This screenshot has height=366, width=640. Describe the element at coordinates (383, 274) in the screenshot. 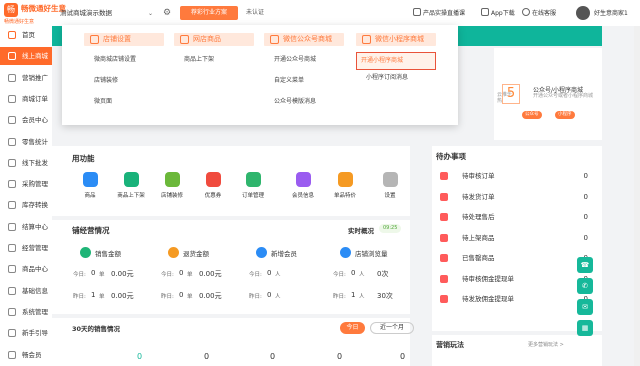

I see `today-views: 0次` at that location.